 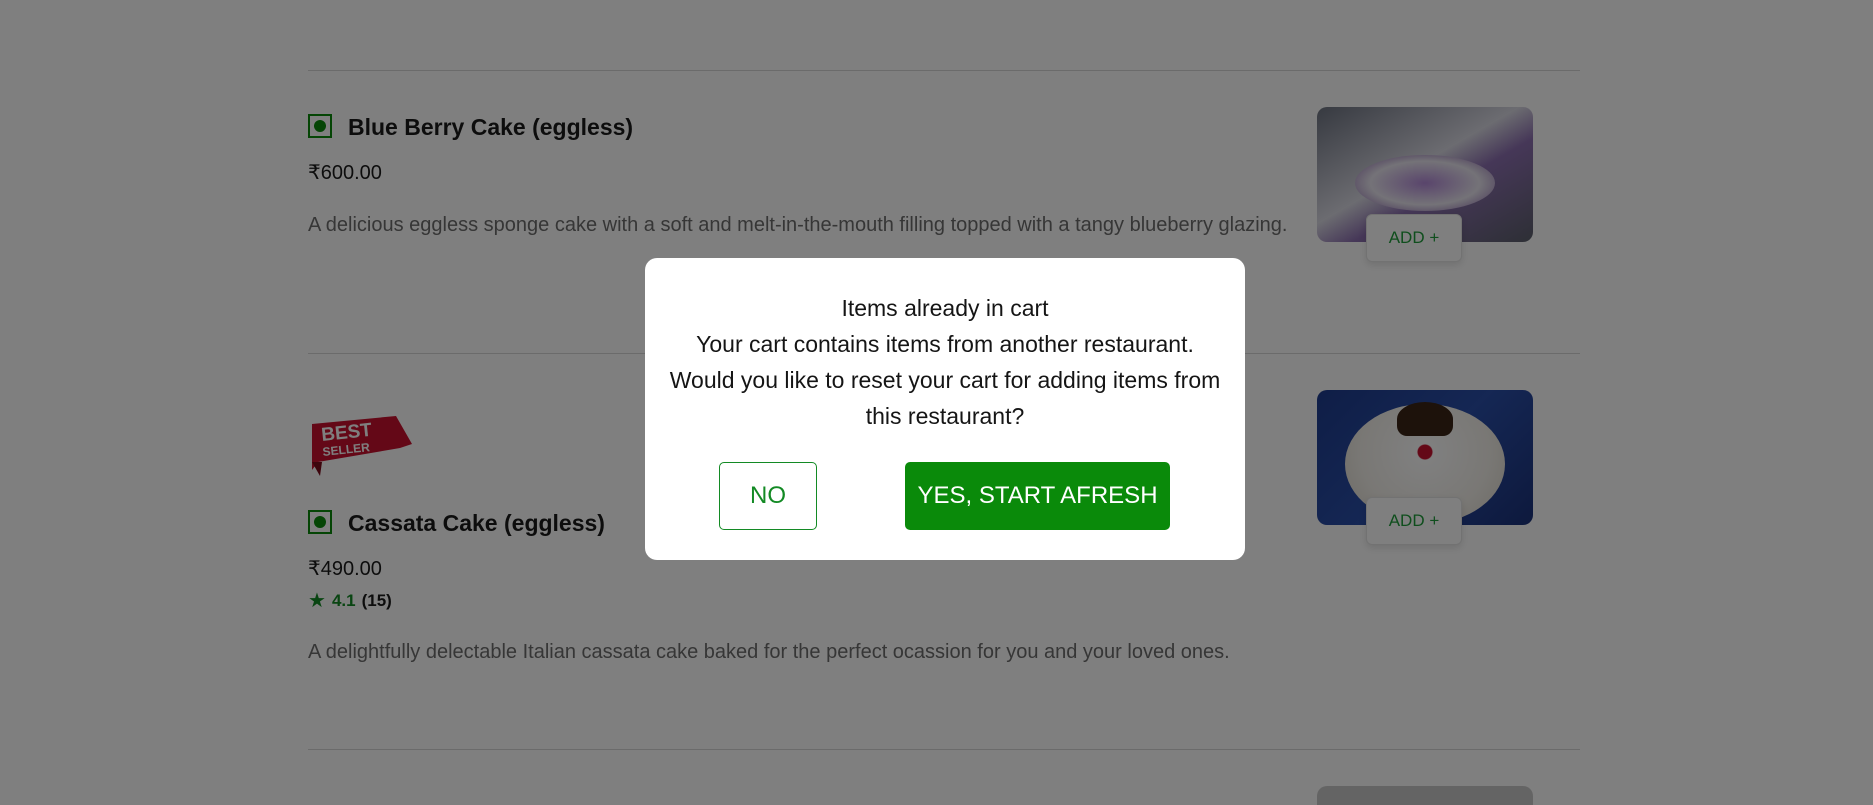 I want to click on yes-start-afresh-button: YES, START AFRESH, so click(x=1037, y=496).